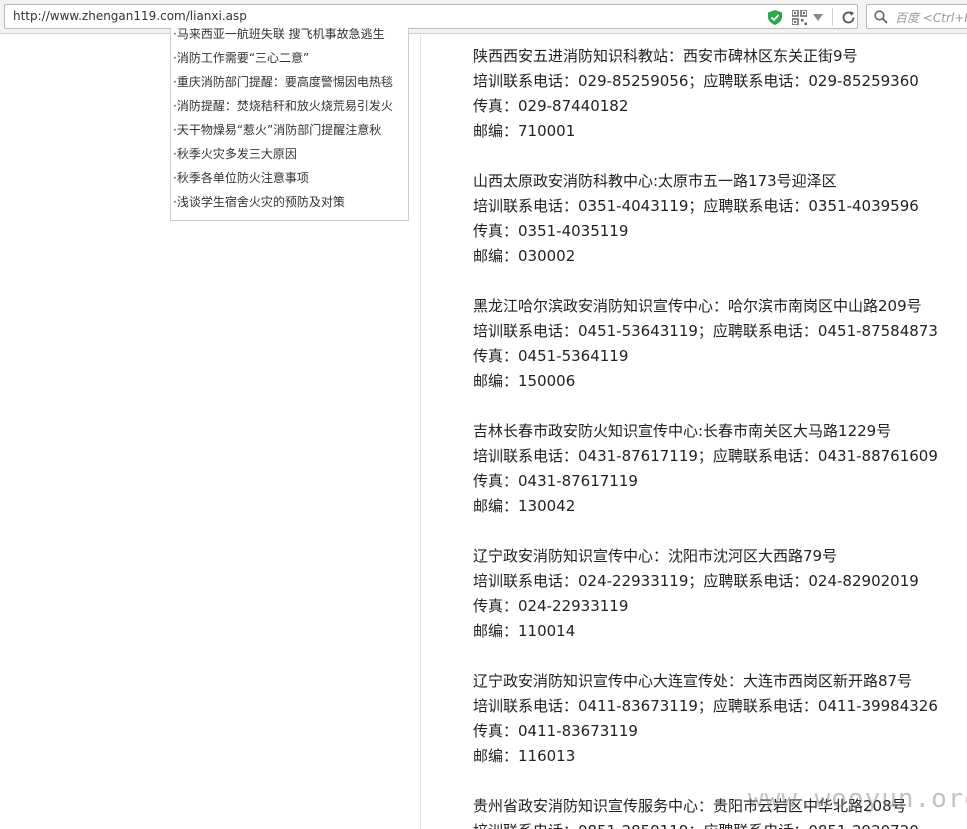 This screenshot has width=967, height=829. I want to click on office-zip: 邮编：030002, so click(524, 256).